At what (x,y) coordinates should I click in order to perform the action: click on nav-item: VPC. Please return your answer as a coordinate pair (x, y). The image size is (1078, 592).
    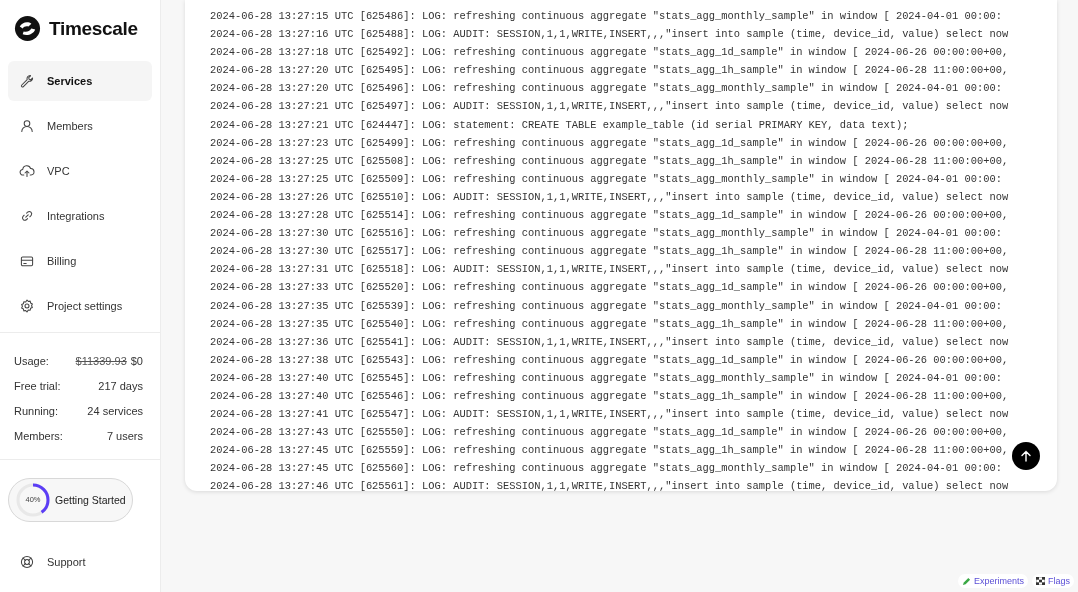
    Looking at the image, I should click on (80, 171).